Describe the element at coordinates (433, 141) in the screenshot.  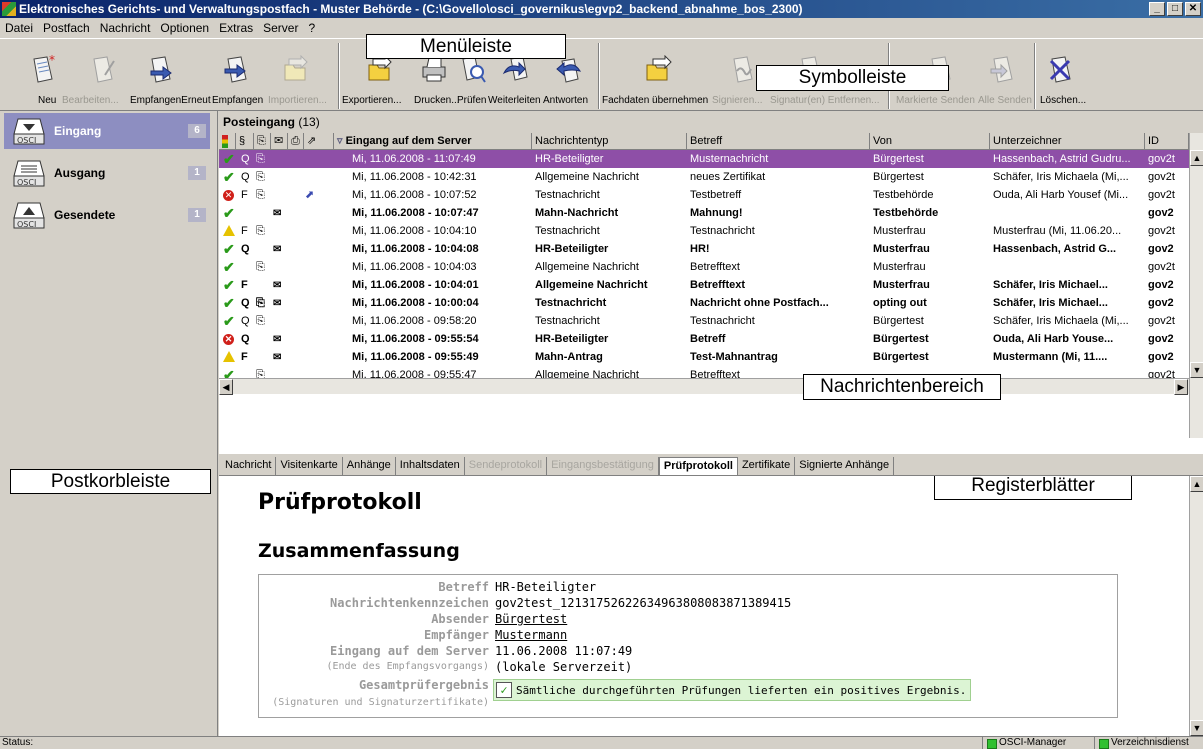
I see `col-received-header: ▿ Eingang auf dem Server` at that location.